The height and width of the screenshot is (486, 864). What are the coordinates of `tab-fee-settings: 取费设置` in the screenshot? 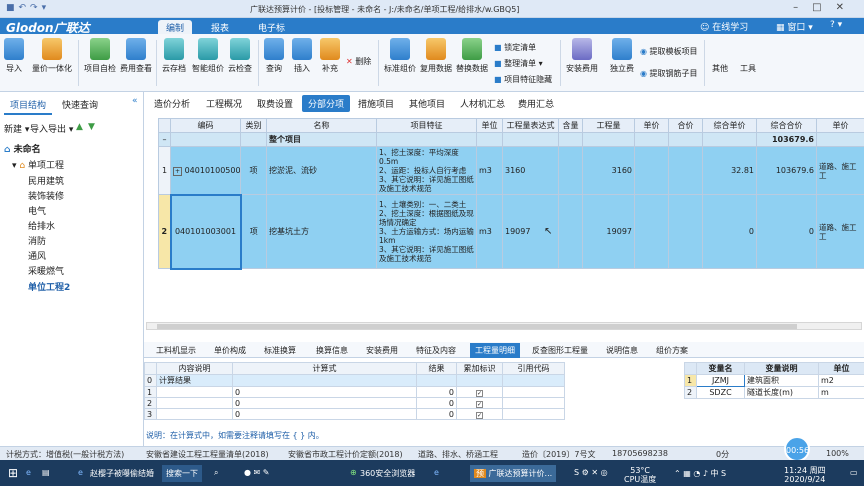 It's located at (275, 103).